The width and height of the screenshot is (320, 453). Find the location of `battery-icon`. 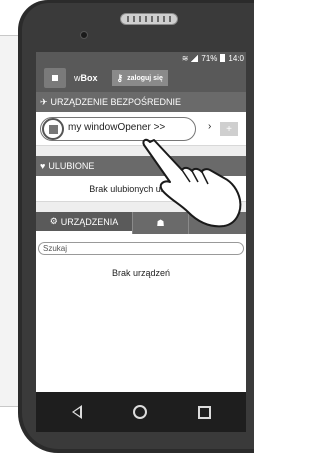

battery-icon is located at coordinates (223, 58).